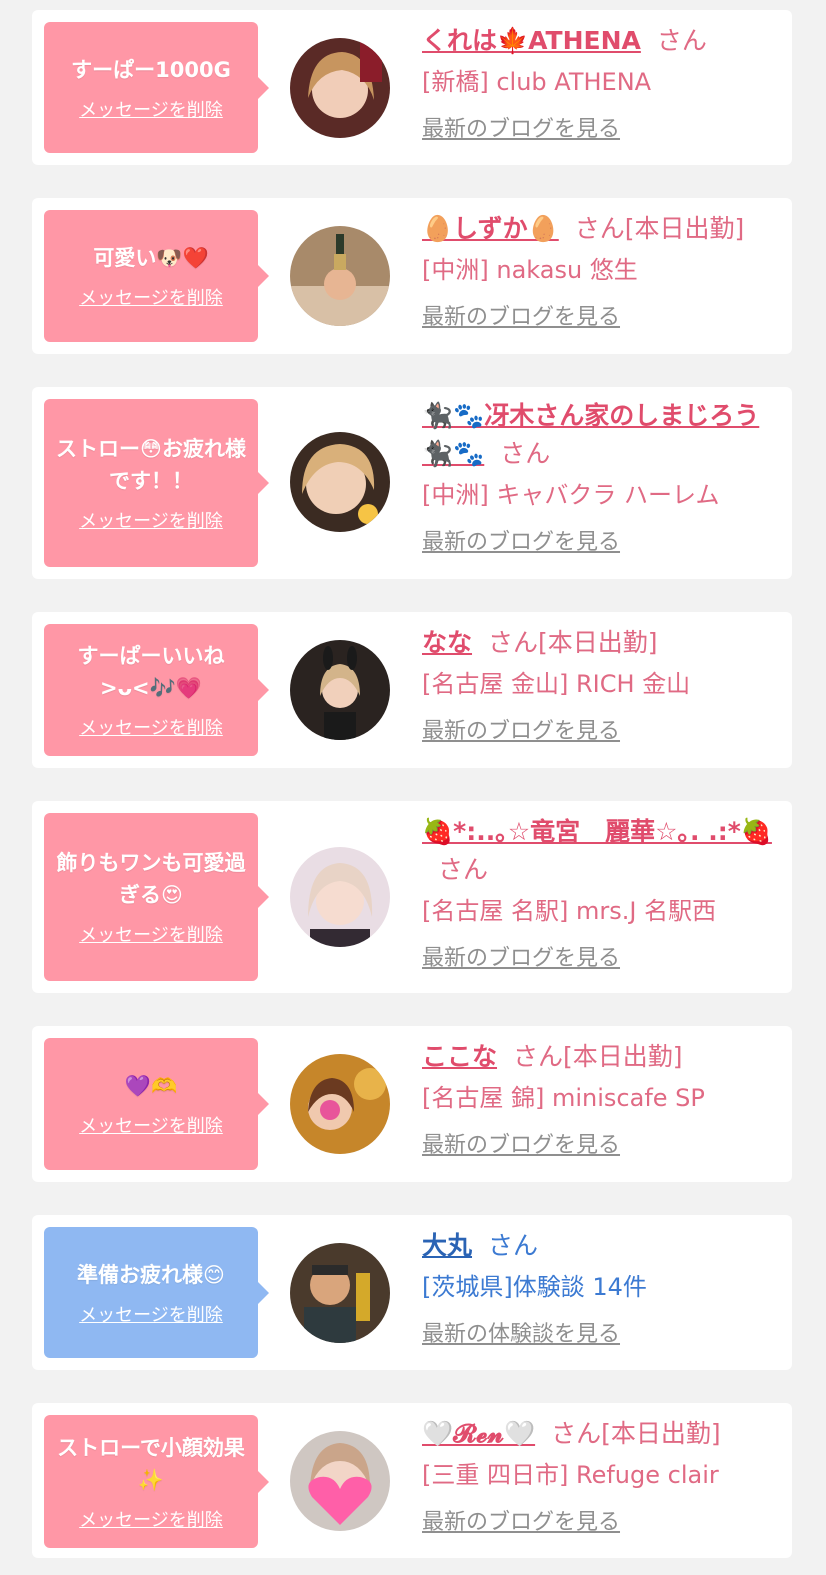  I want to click on message-bubble: 準備お疲れ様😊 メッセージを削除, so click(156, 1292).